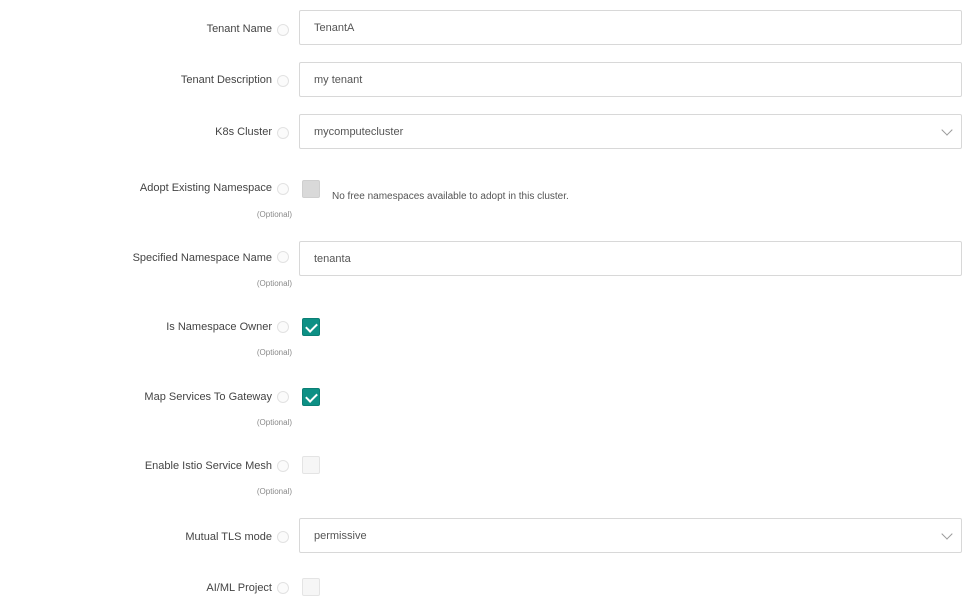  What do you see at coordinates (630, 27) in the screenshot?
I see `tenant-name-input: TenantA` at bounding box center [630, 27].